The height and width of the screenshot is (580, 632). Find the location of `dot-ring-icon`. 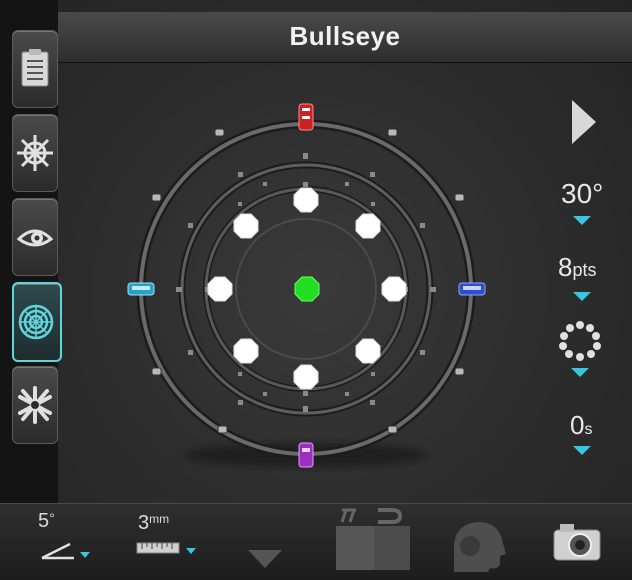

dot-ring-icon is located at coordinates (580, 341).